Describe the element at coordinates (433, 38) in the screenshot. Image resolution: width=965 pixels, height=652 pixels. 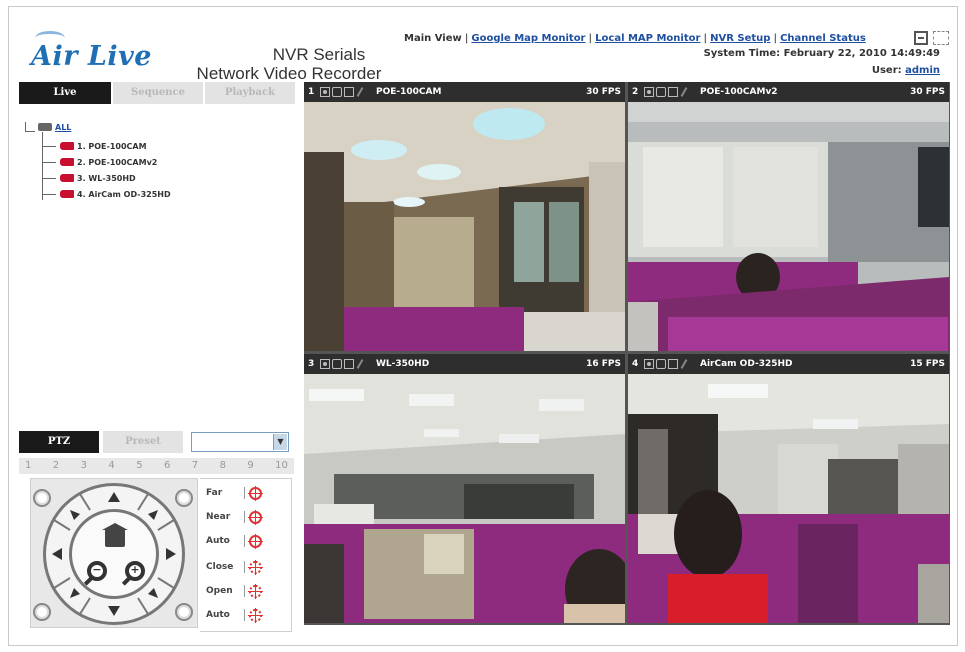
I see `nav-main-view: Main View` at that location.